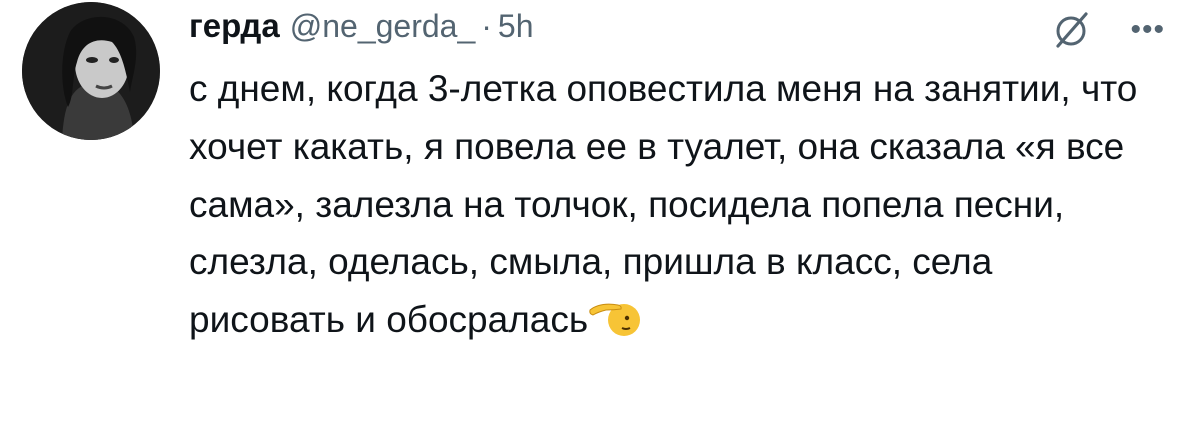  What do you see at coordinates (383, 26) in the screenshot?
I see `author-handle: @ne_gerda_` at bounding box center [383, 26].